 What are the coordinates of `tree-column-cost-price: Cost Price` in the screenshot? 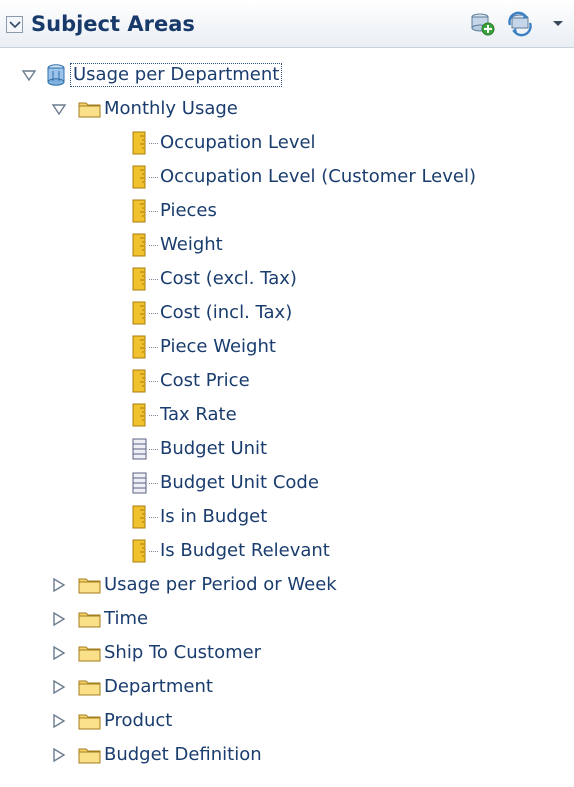 It's located at (191, 381).